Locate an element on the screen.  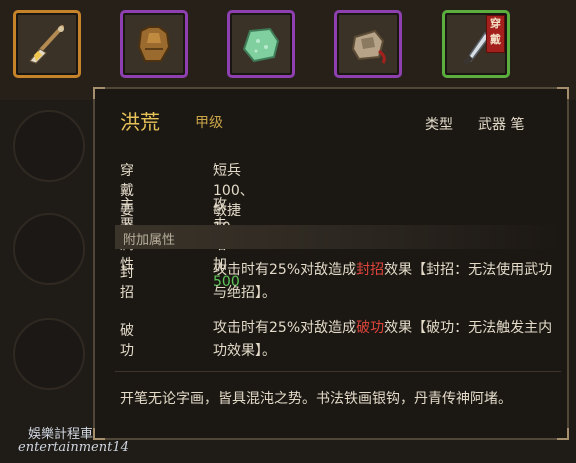
equip-slot-armor is located at coordinates (154, 44).